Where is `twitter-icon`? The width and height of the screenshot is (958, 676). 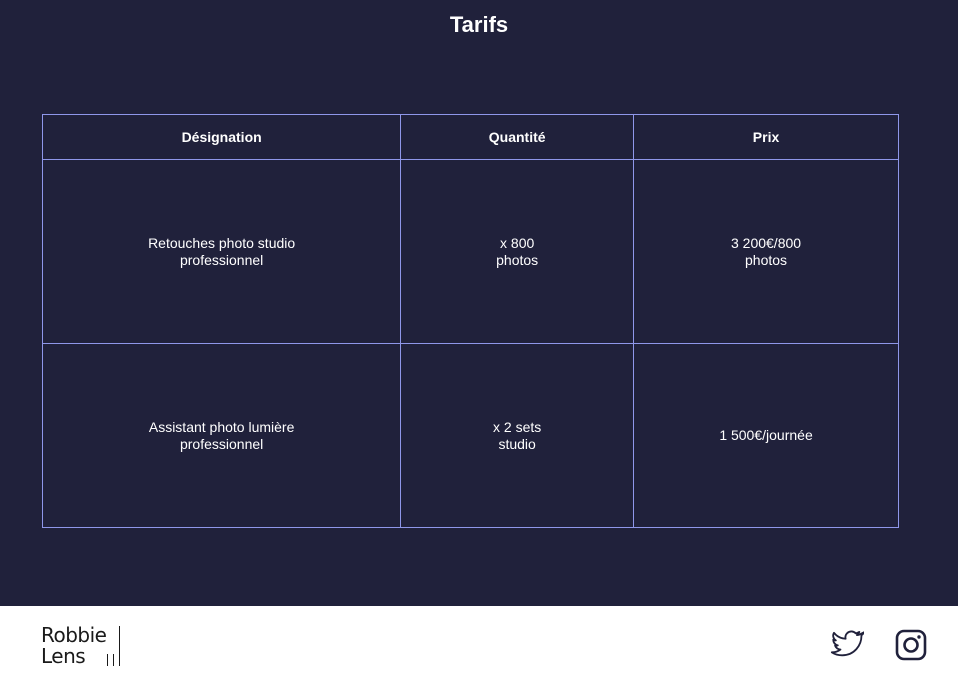 twitter-icon is located at coordinates (848, 643).